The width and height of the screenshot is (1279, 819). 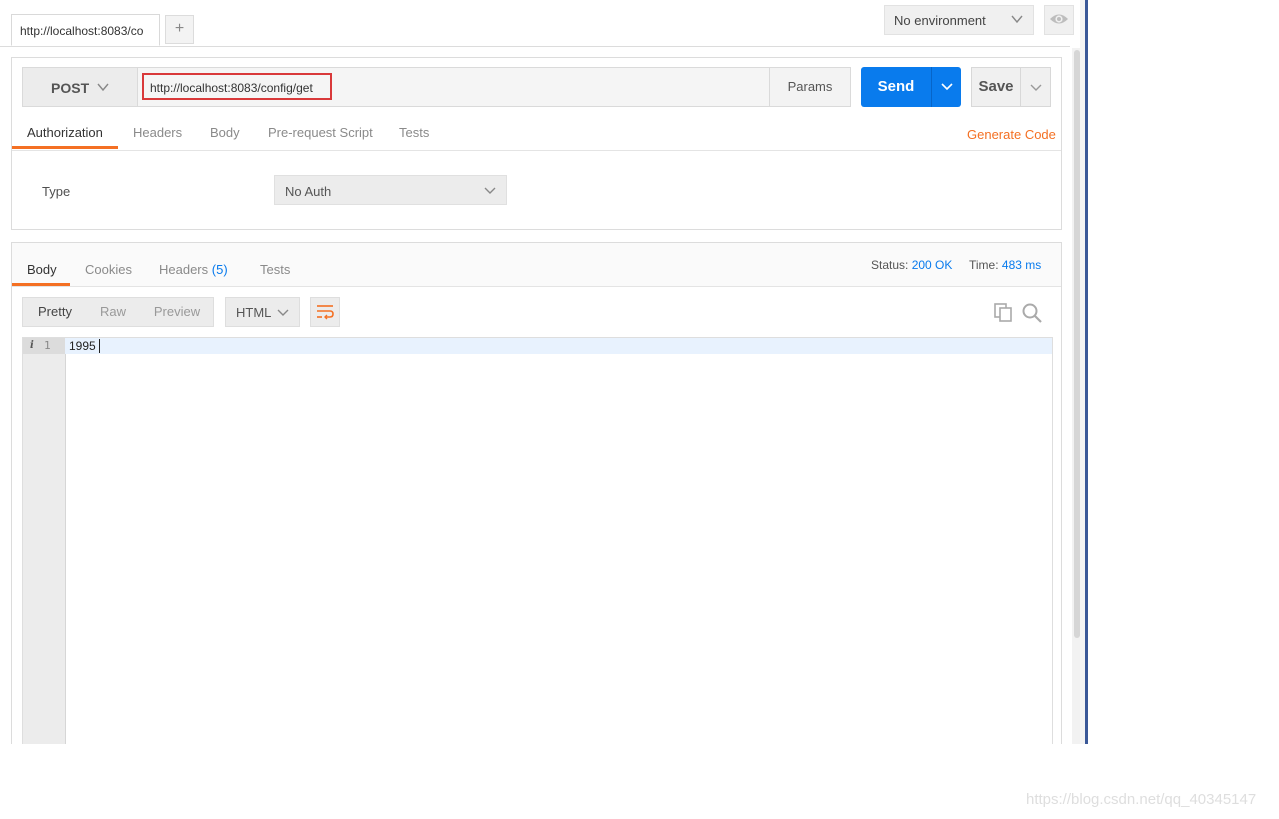 What do you see at coordinates (70, 88) in the screenshot?
I see `method-label: POST` at bounding box center [70, 88].